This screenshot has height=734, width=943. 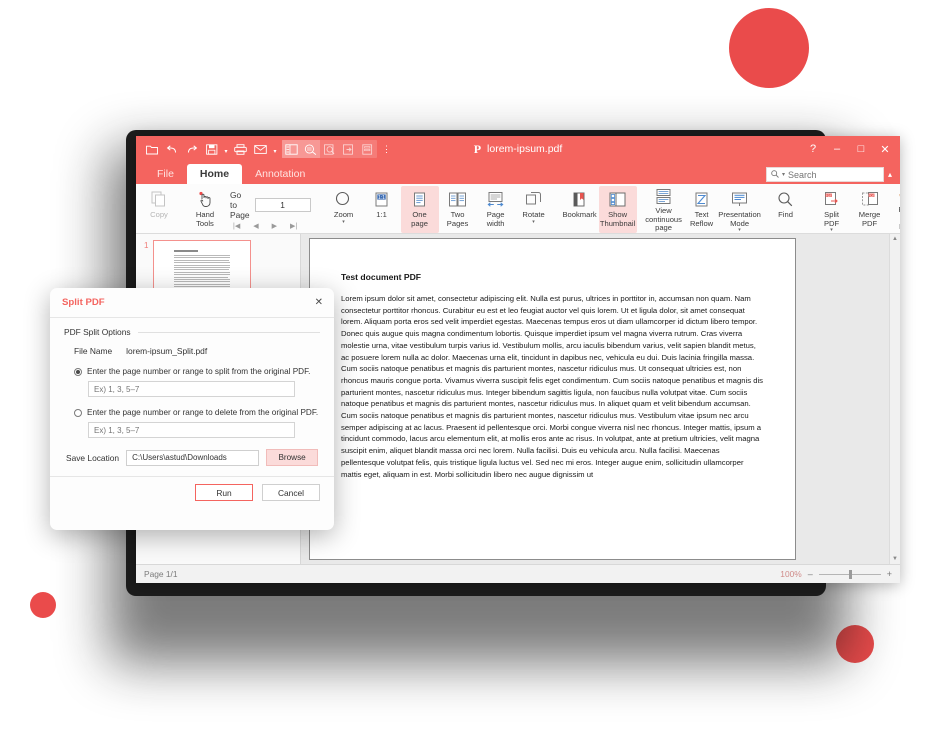 What do you see at coordinates (894, 209) in the screenshot?
I see `read-out-loud-button: Read Out Loud ▾` at bounding box center [894, 209].